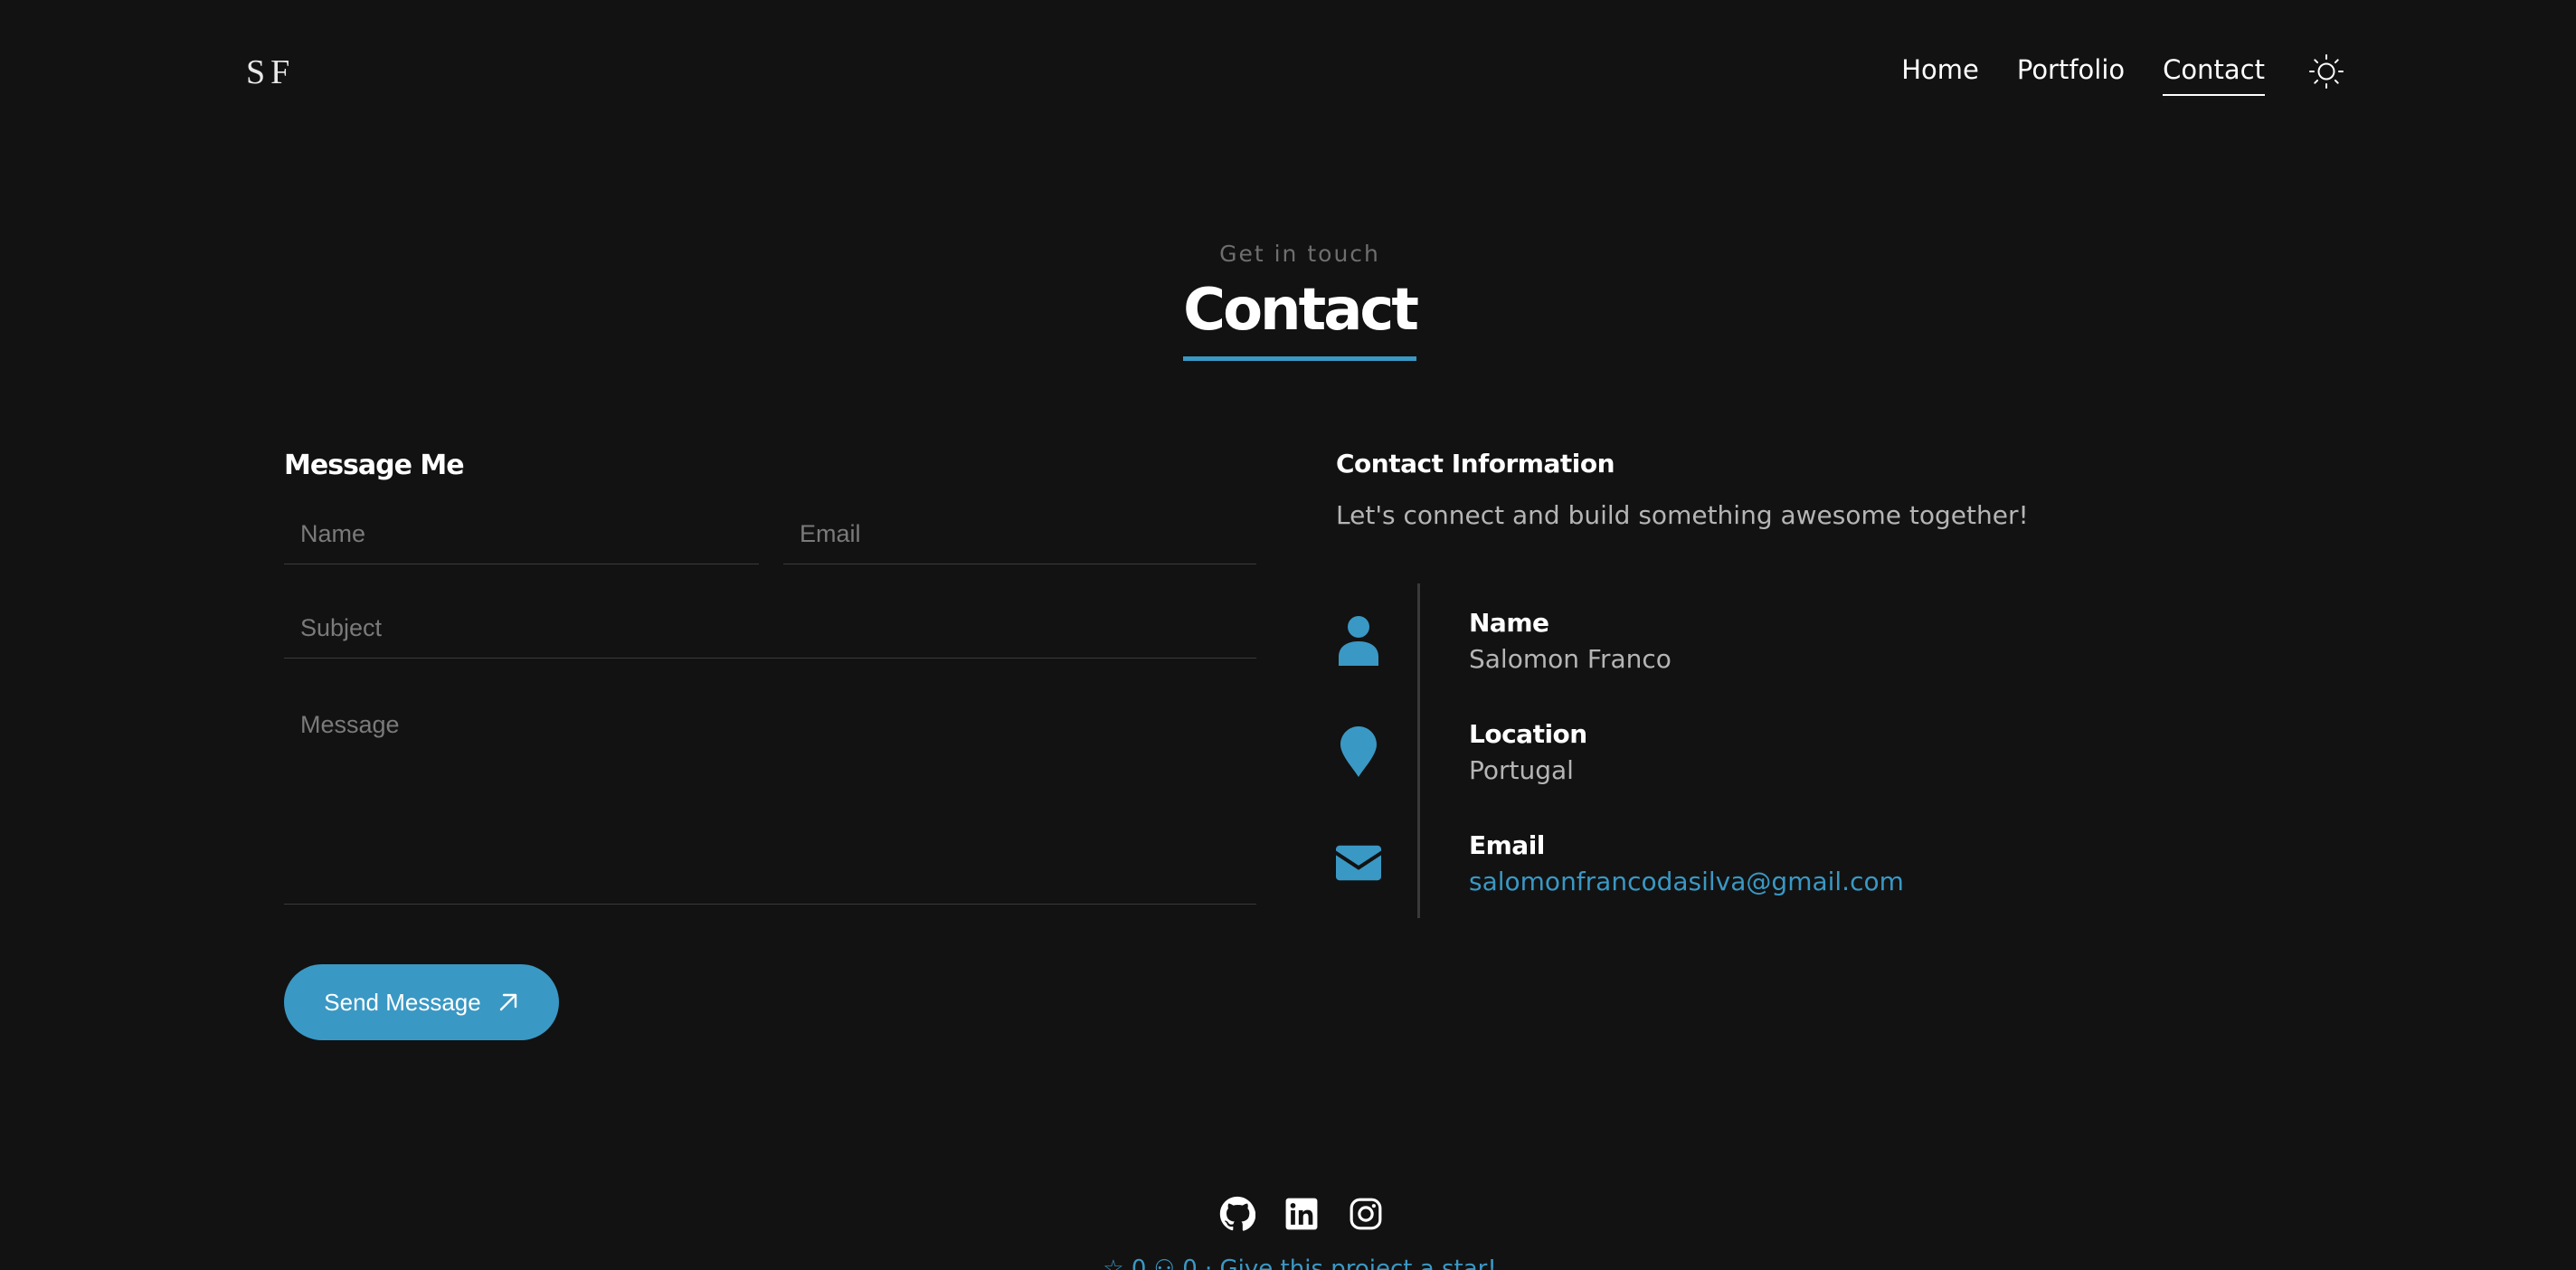  Describe the element at coordinates (1301, 319) in the screenshot. I see `section-title: Contact` at that location.